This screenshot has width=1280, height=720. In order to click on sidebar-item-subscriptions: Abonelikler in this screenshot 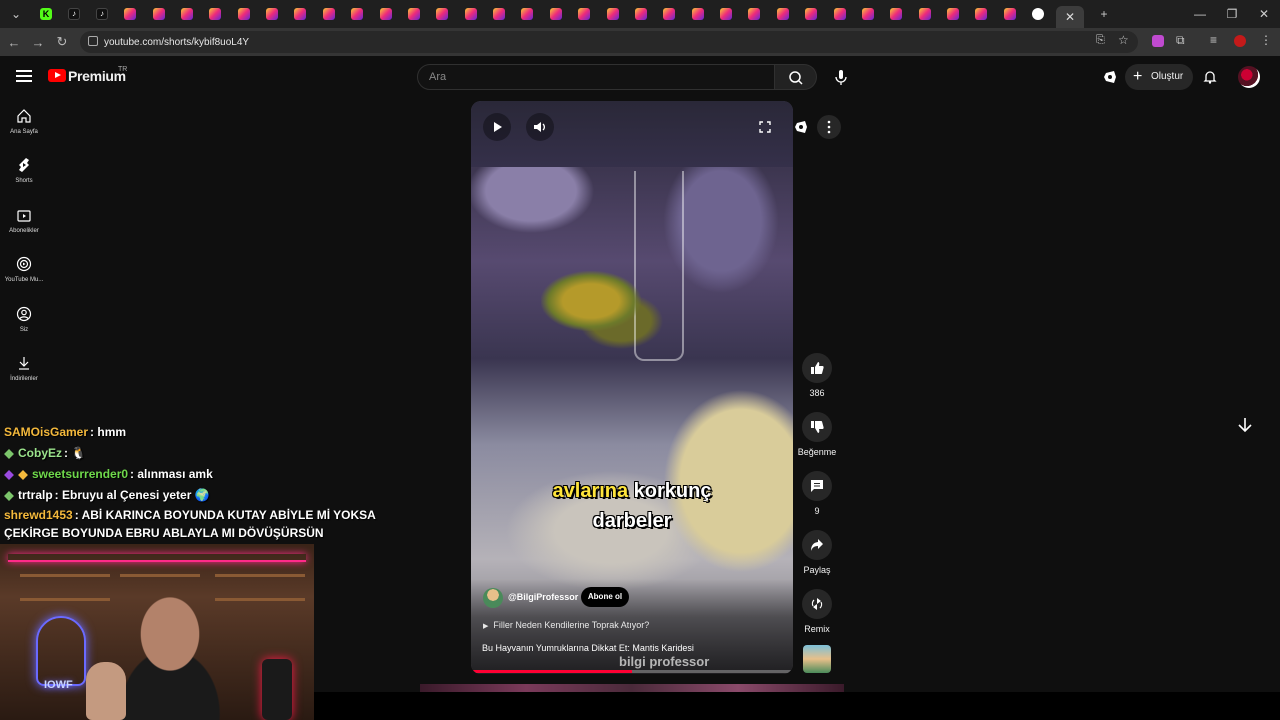, I will do `click(24, 220)`.